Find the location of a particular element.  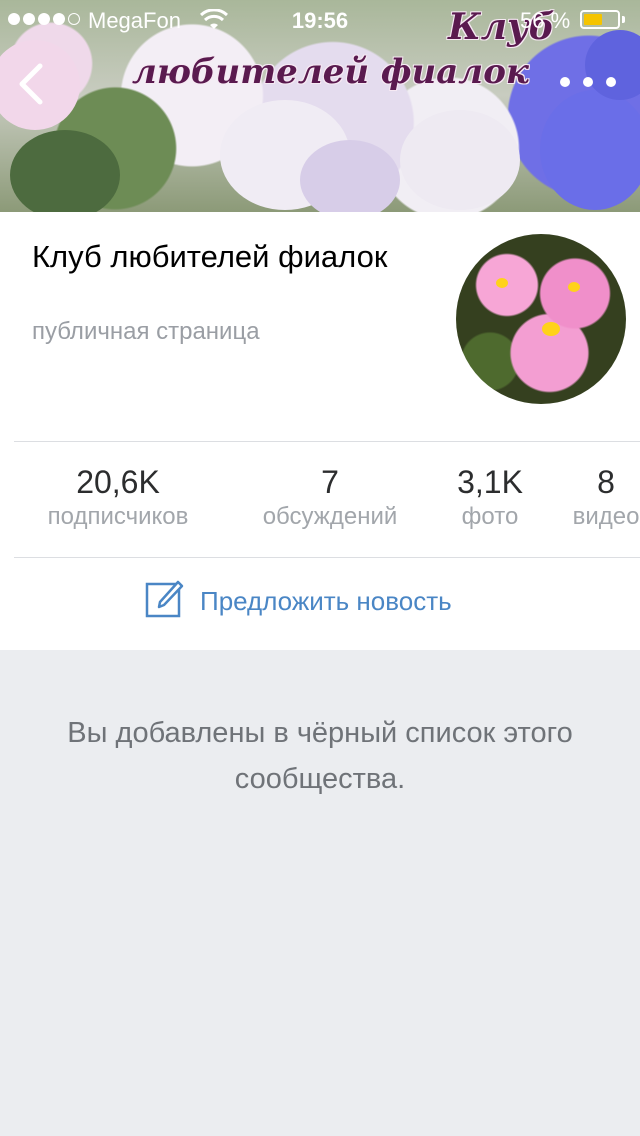

group-type: публичная страница is located at coordinates (146, 331).